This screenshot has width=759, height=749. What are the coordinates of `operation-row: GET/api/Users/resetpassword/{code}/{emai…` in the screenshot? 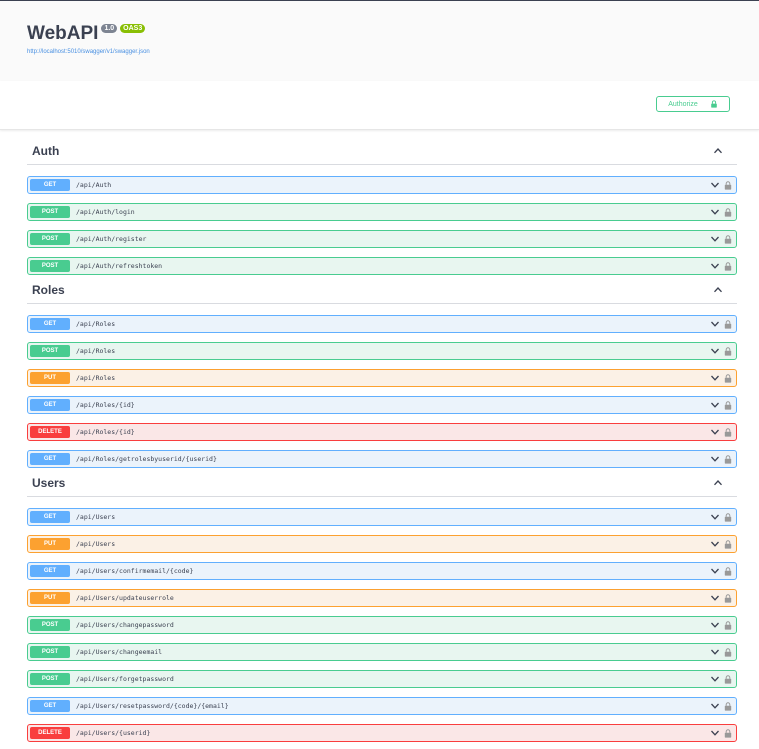 It's located at (382, 706).